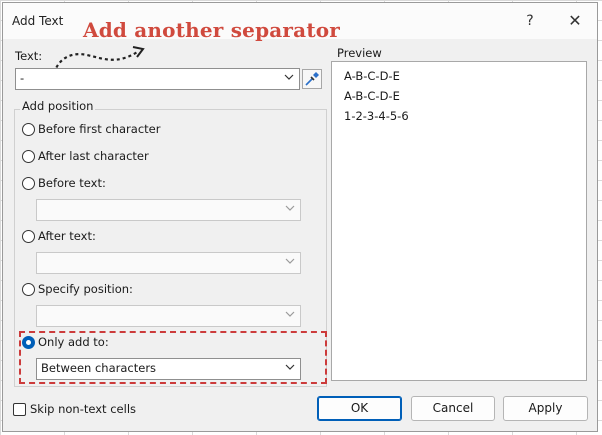 The height and width of the screenshot is (435, 602). Describe the element at coordinates (168, 263) in the screenshot. I see `after-text-combobox` at that location.